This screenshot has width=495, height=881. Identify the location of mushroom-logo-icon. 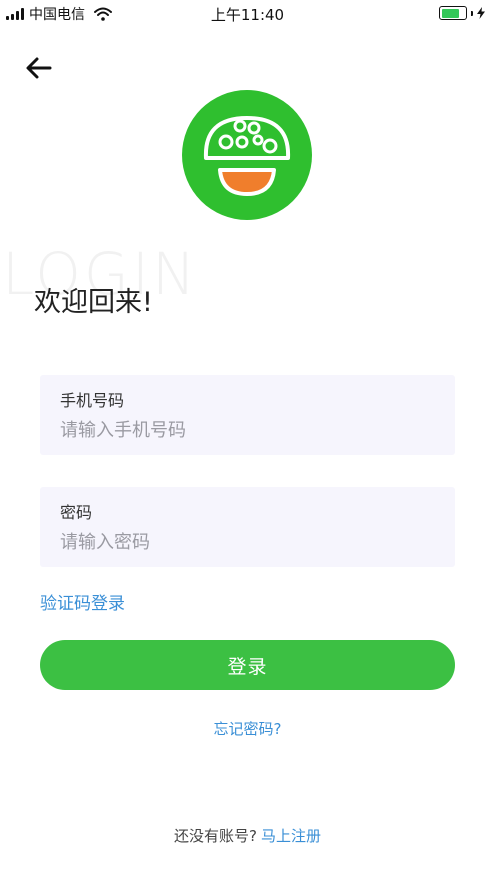
(247, 156).